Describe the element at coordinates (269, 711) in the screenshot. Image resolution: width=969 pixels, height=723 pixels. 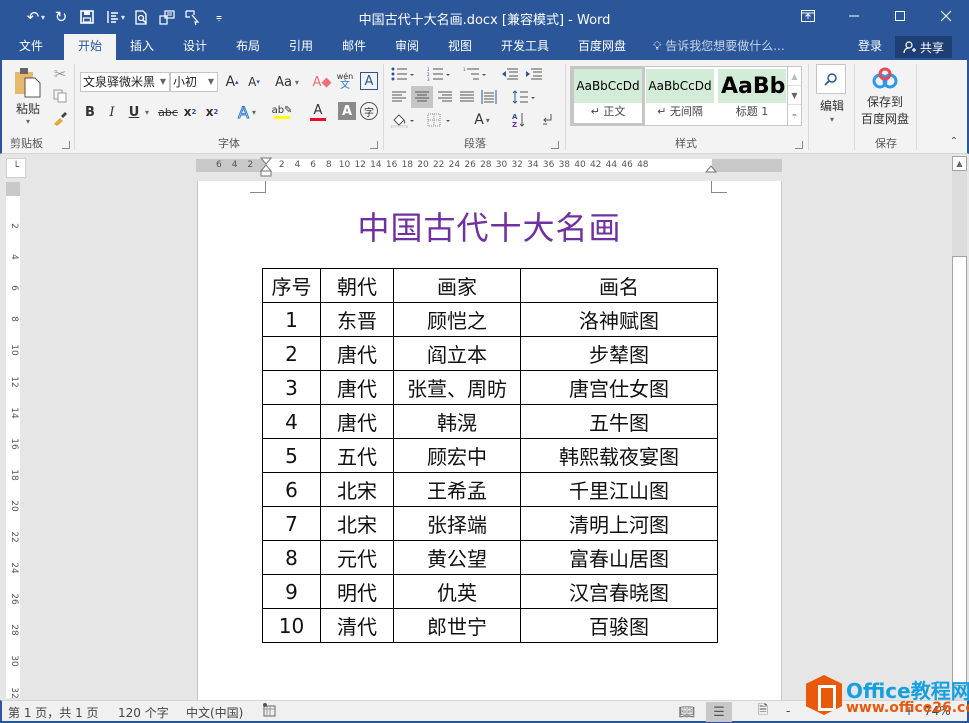
I see `macro-record-icon` at that location.